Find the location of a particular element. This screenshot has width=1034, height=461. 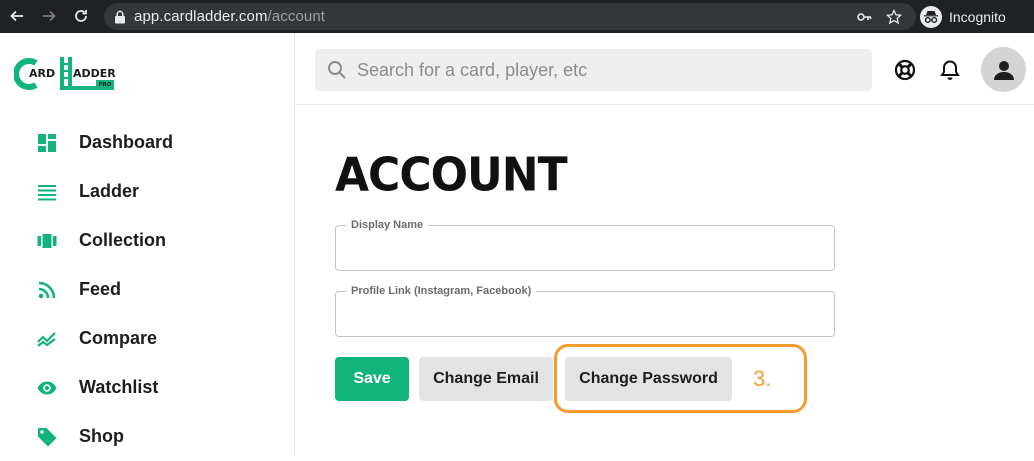

collection-icon is located at coordinates (47, 241).